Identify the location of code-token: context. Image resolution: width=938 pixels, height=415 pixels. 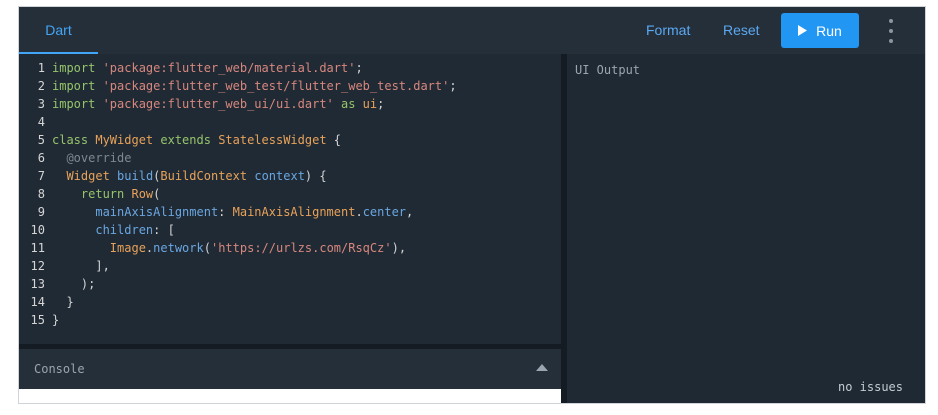
(279, 176).